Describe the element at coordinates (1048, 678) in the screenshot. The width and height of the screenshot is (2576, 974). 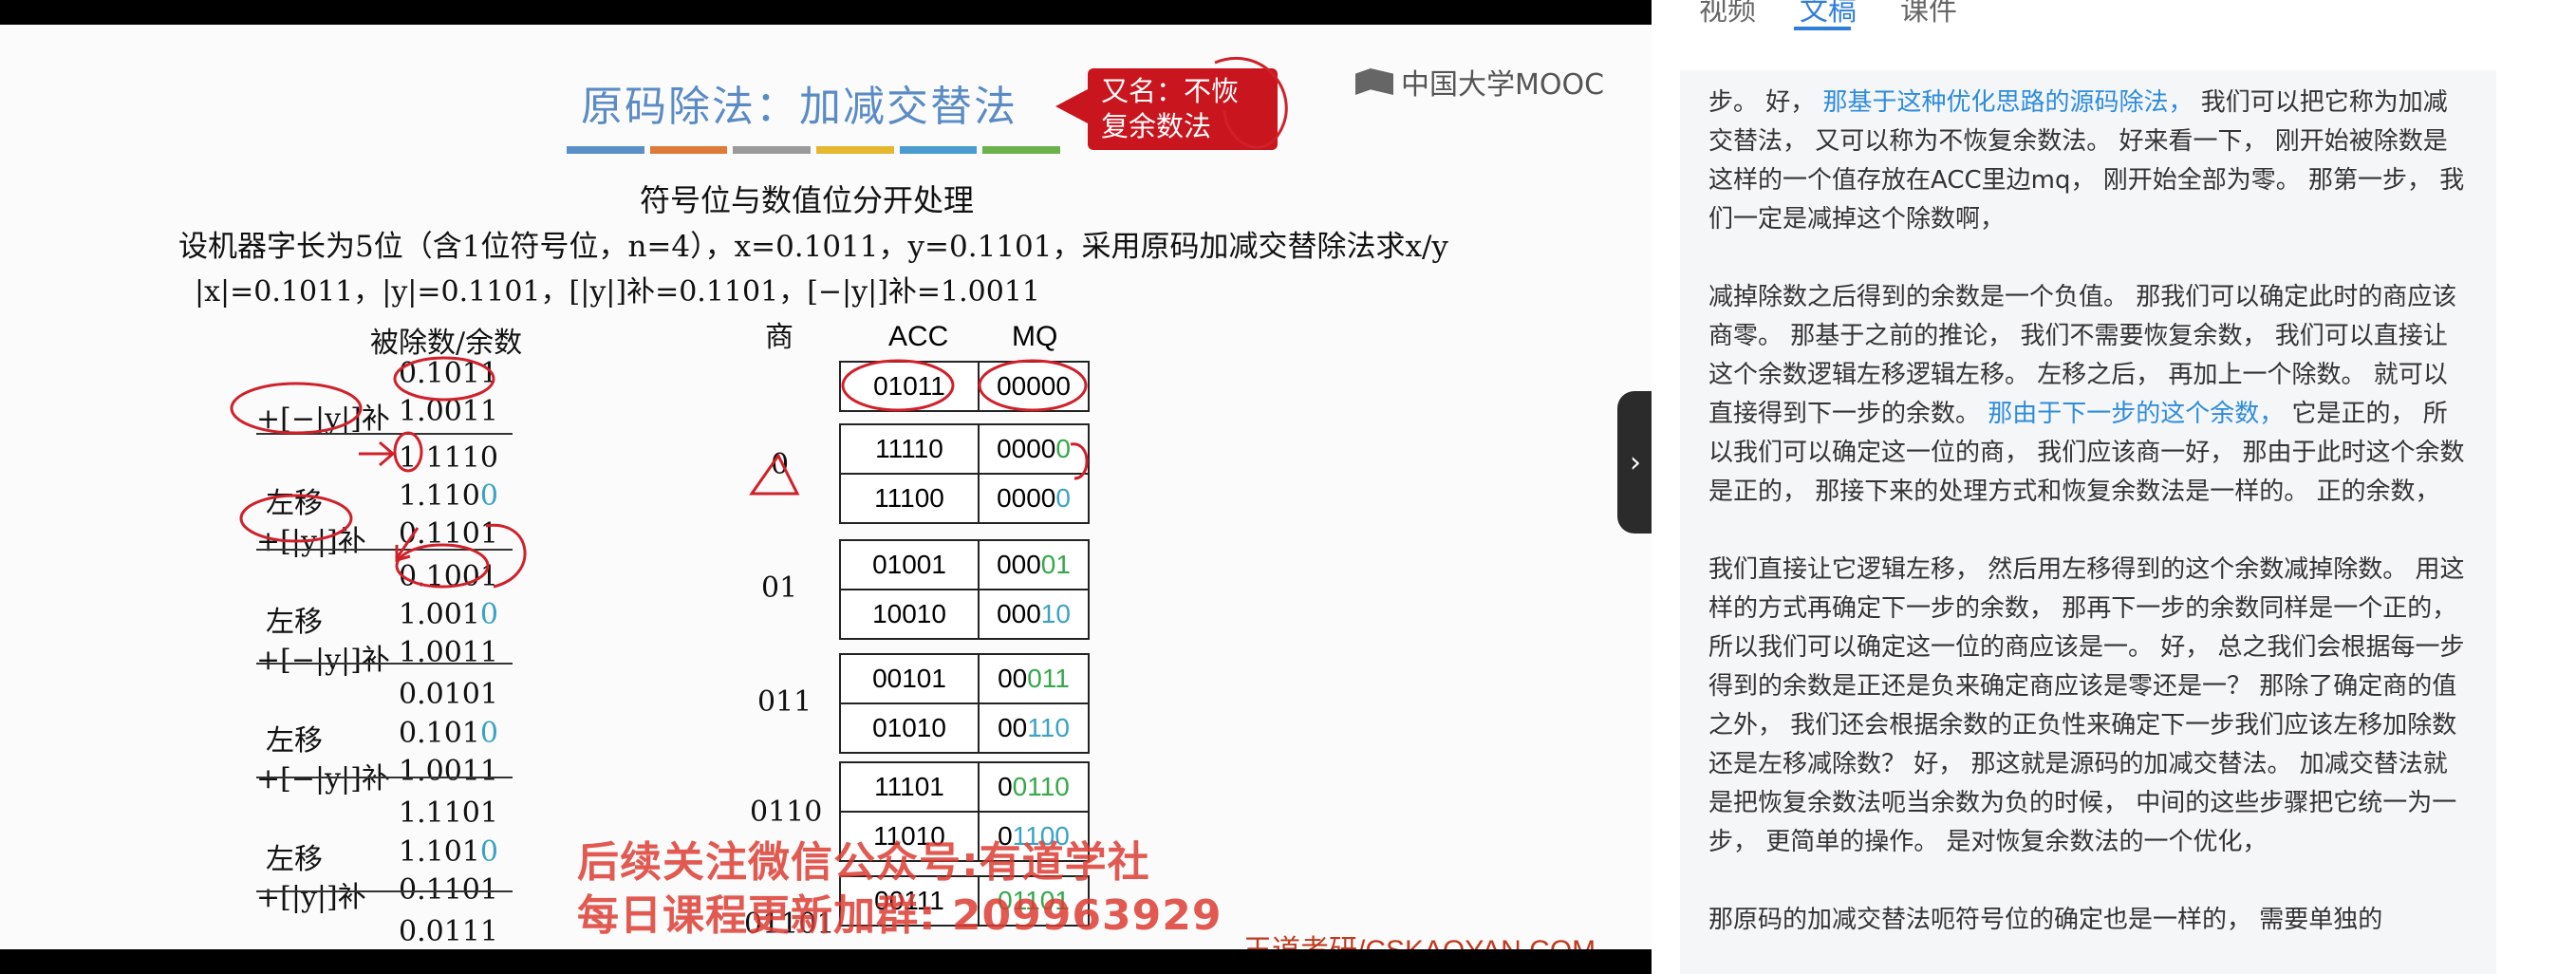
I see `mq-quotient-bits: 011` at that location.